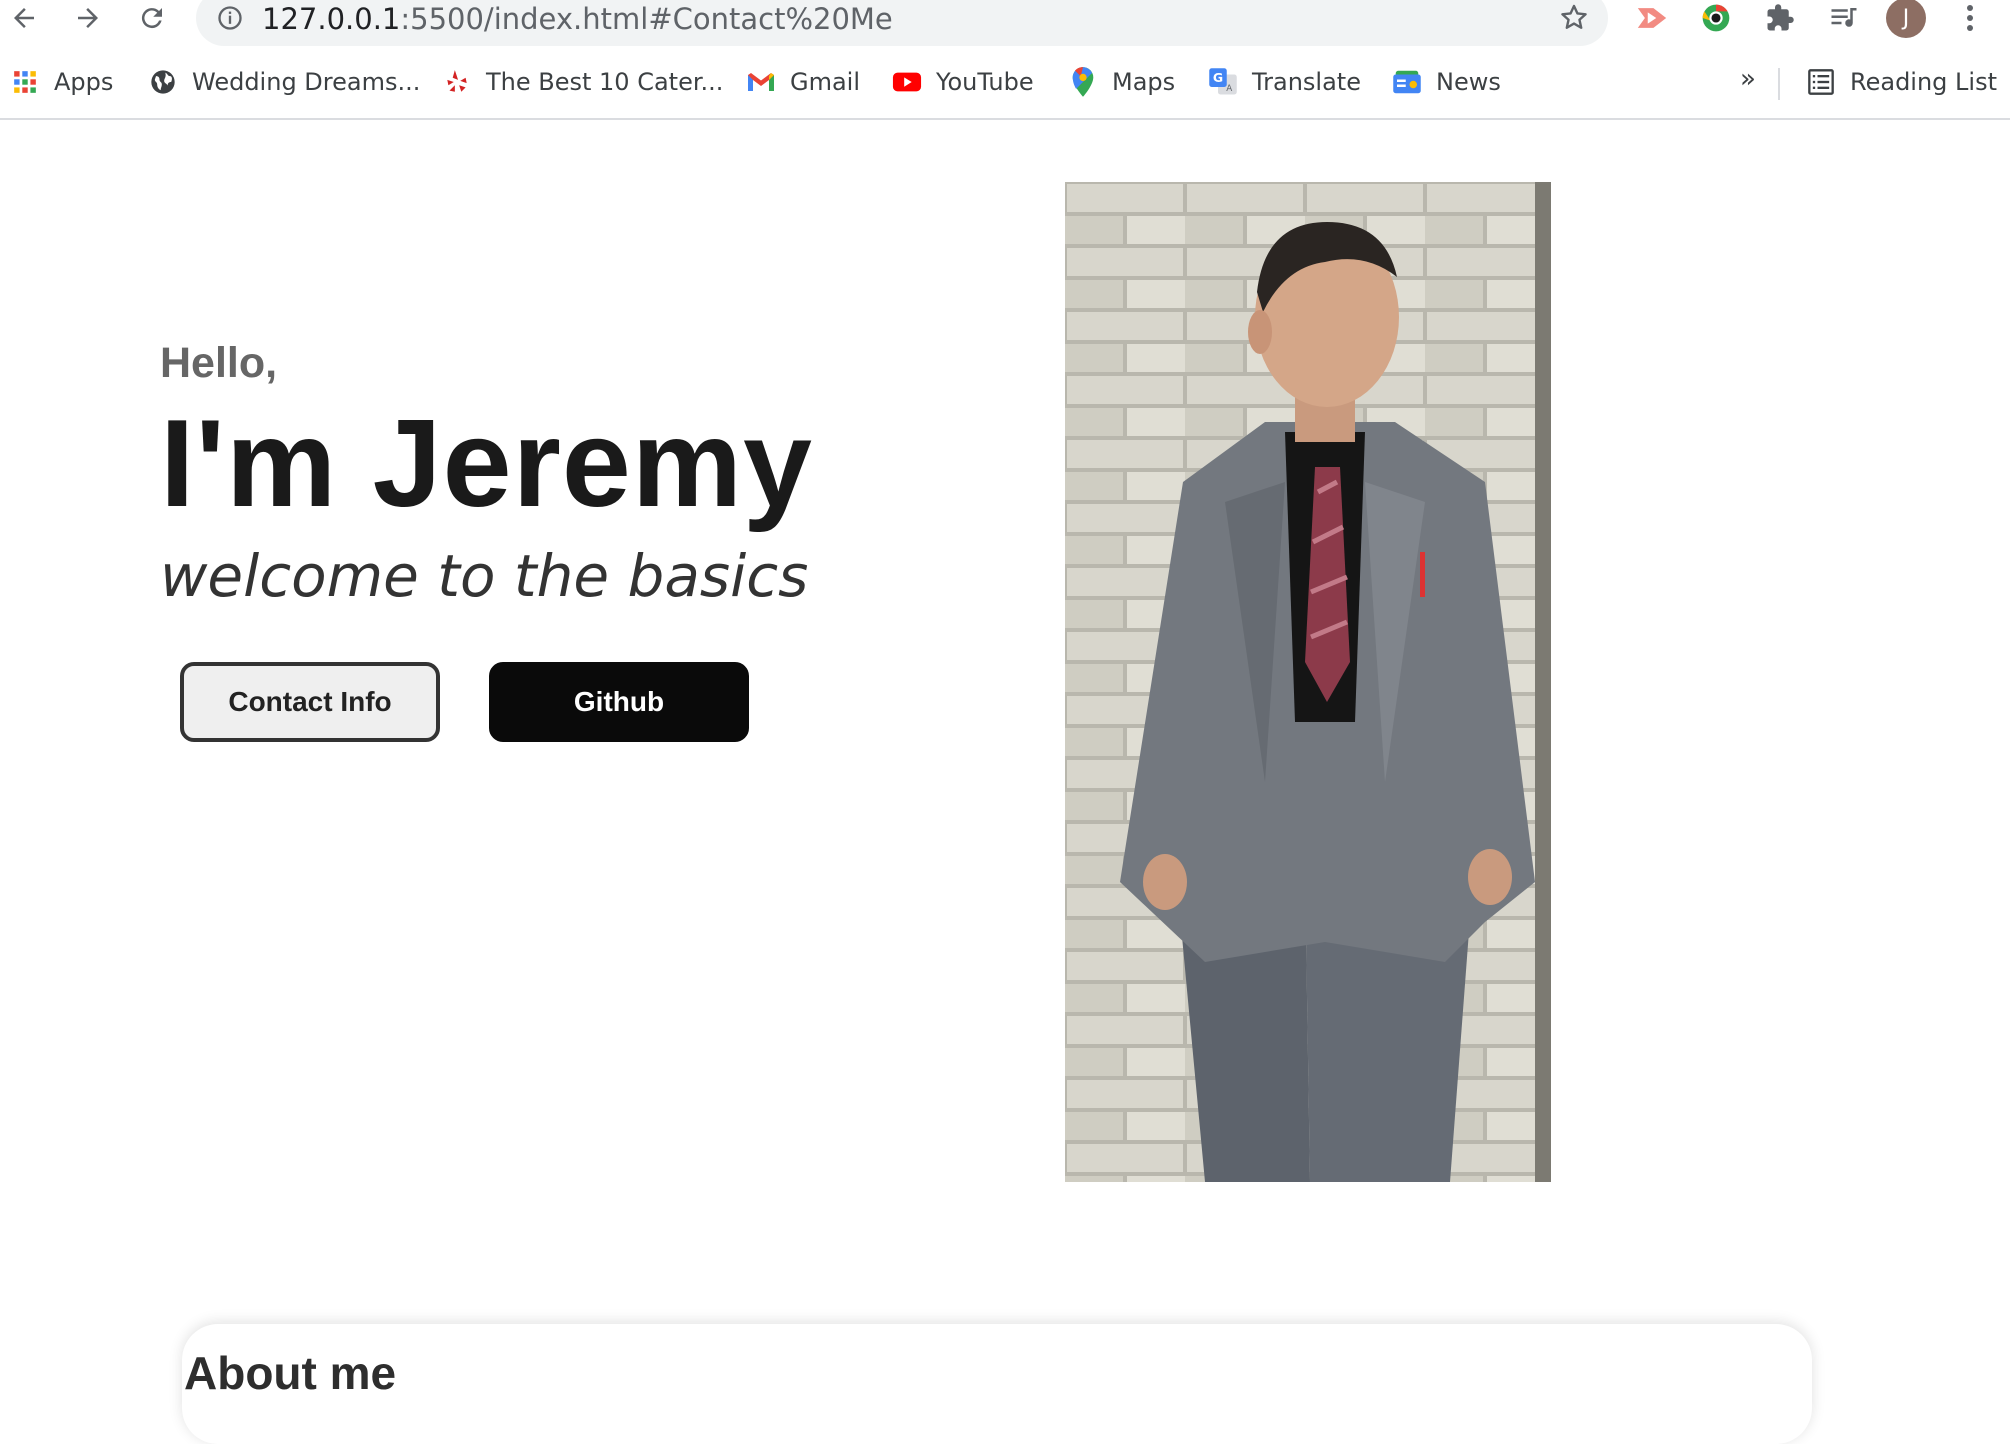  What do you see at coordinates (1652, 18) in the screenshot?
I see `cast-icon` at bounding box center [1652, 18].